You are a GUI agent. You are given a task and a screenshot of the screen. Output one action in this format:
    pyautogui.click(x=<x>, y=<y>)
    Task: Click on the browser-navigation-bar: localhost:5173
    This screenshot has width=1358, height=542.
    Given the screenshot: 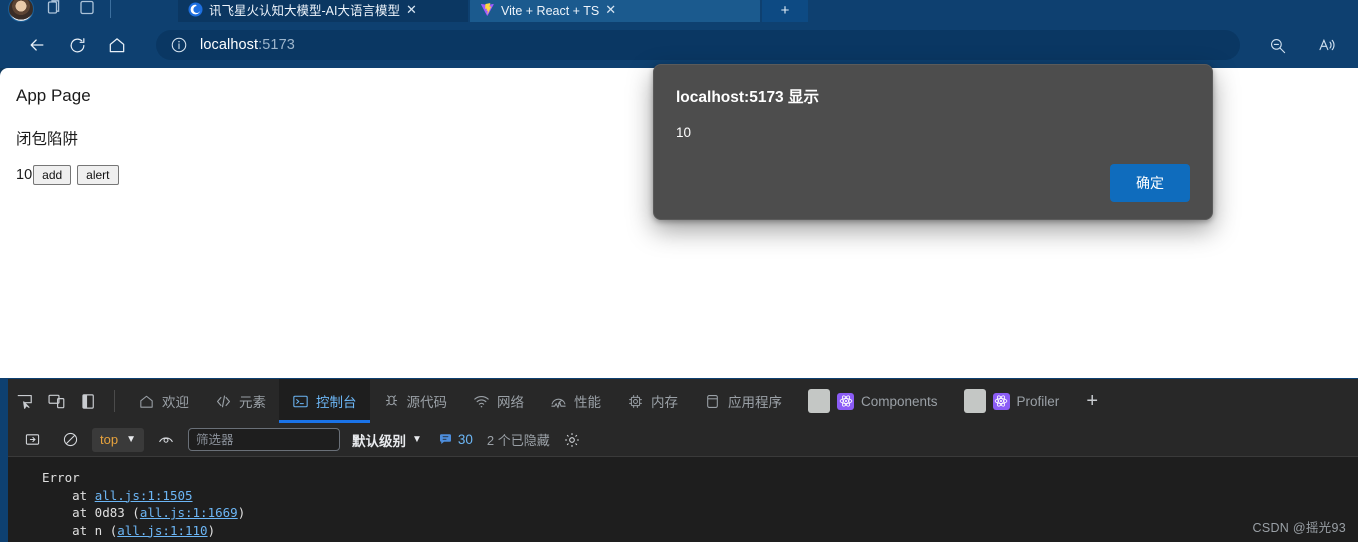 What is the action you would take?
    pyautogui.click(x=679, y=45)
    